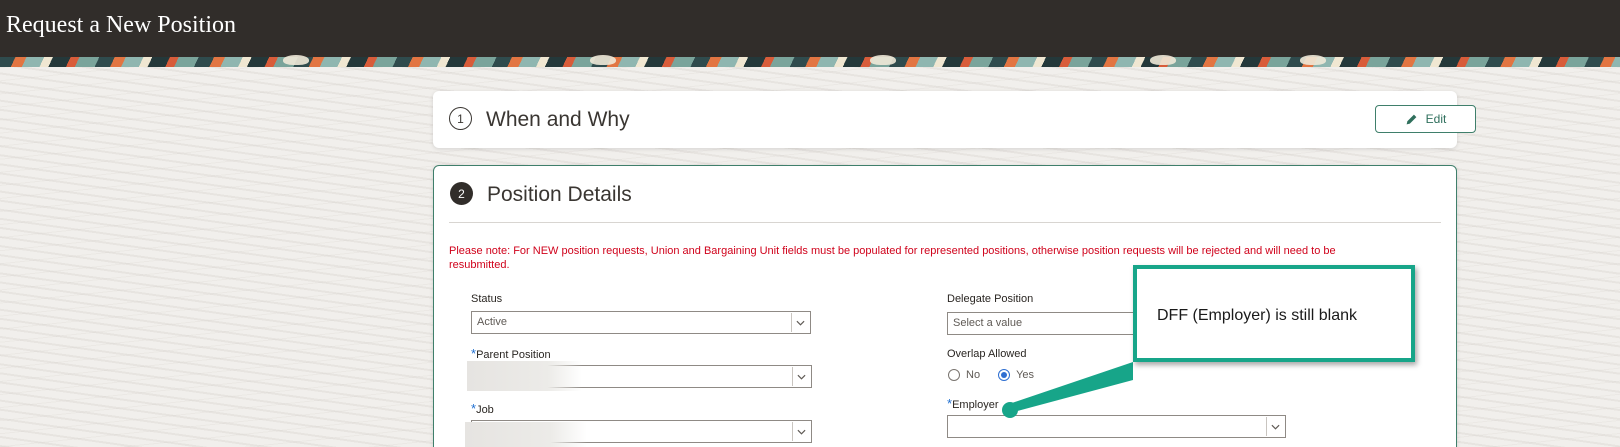 The width and height of the screenshot is (1620, 447). Describe the element at coordinates (513, 355) in the screenshot. I see `parent-position-label-text: Parent Position` at that location.